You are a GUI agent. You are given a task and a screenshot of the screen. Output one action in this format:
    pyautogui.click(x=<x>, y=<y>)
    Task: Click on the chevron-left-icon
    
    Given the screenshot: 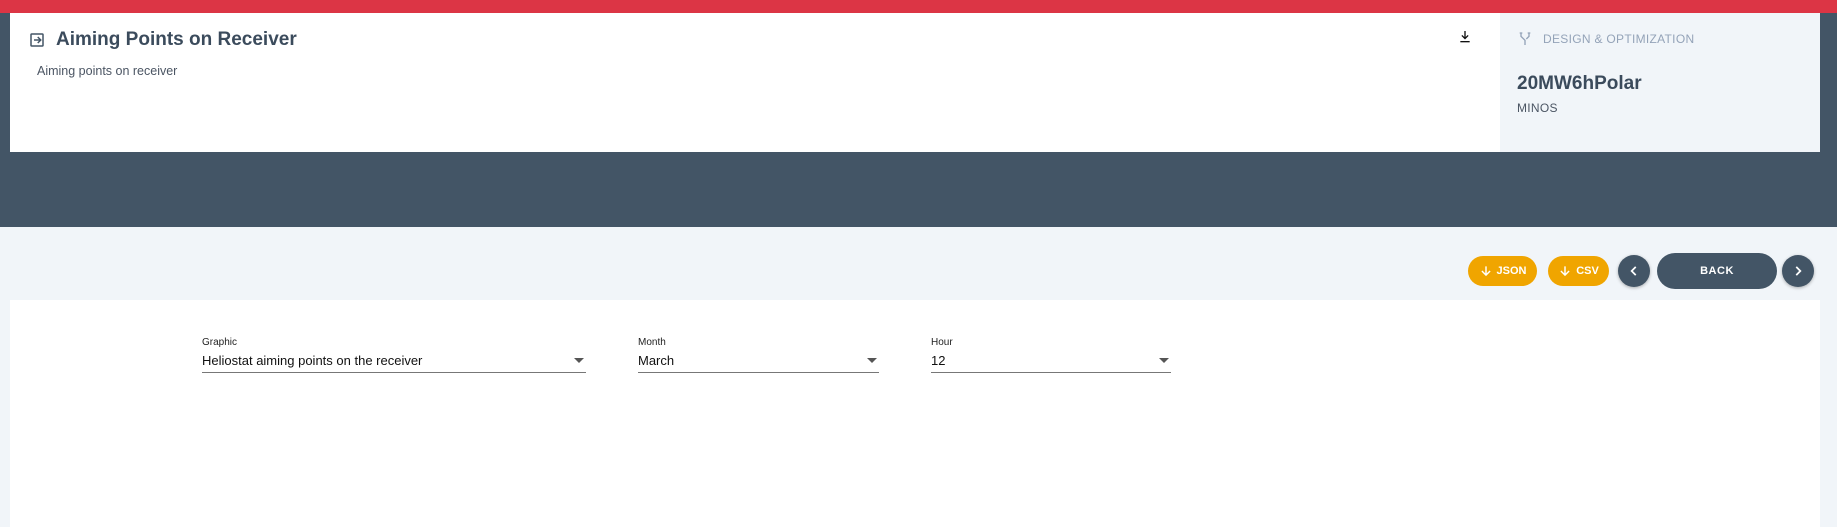 What is the action you would take?
    pyautogui.click(x=1633, y=271)
    